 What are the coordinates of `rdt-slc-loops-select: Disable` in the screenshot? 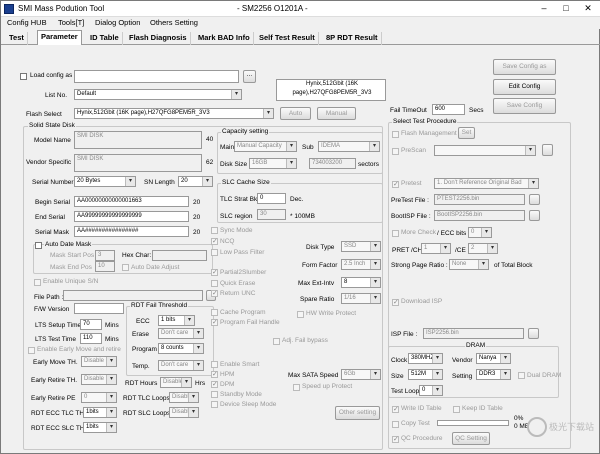 It's located at (184, 412).